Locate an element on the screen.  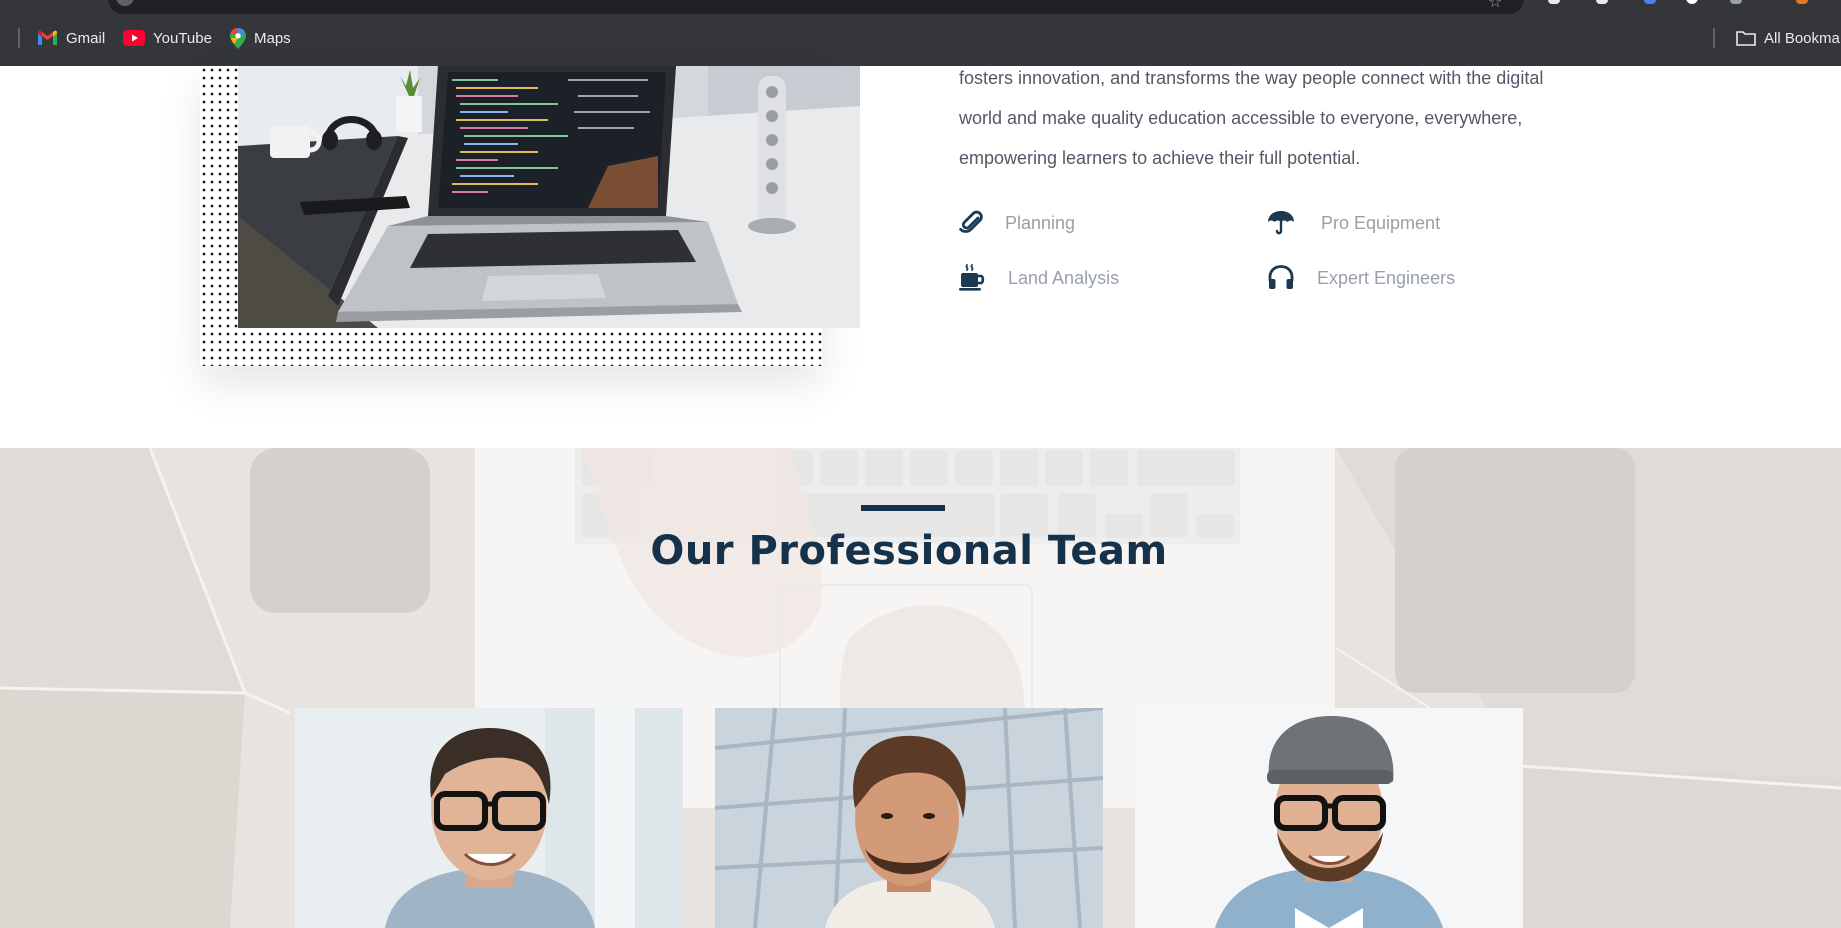
laptop-desk-photo is located at coordinates (549, 197).